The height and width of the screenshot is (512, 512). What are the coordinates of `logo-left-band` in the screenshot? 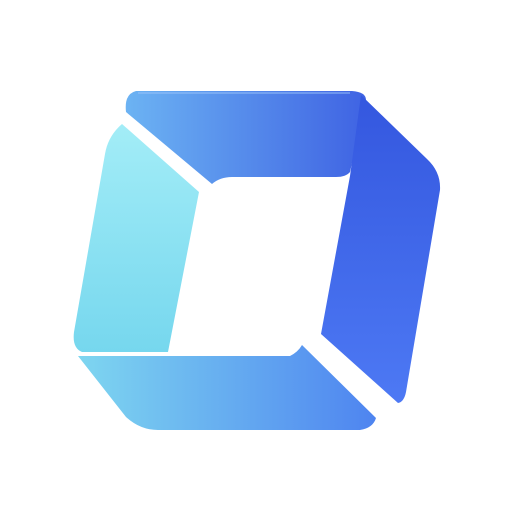 It's located at (136, 238).